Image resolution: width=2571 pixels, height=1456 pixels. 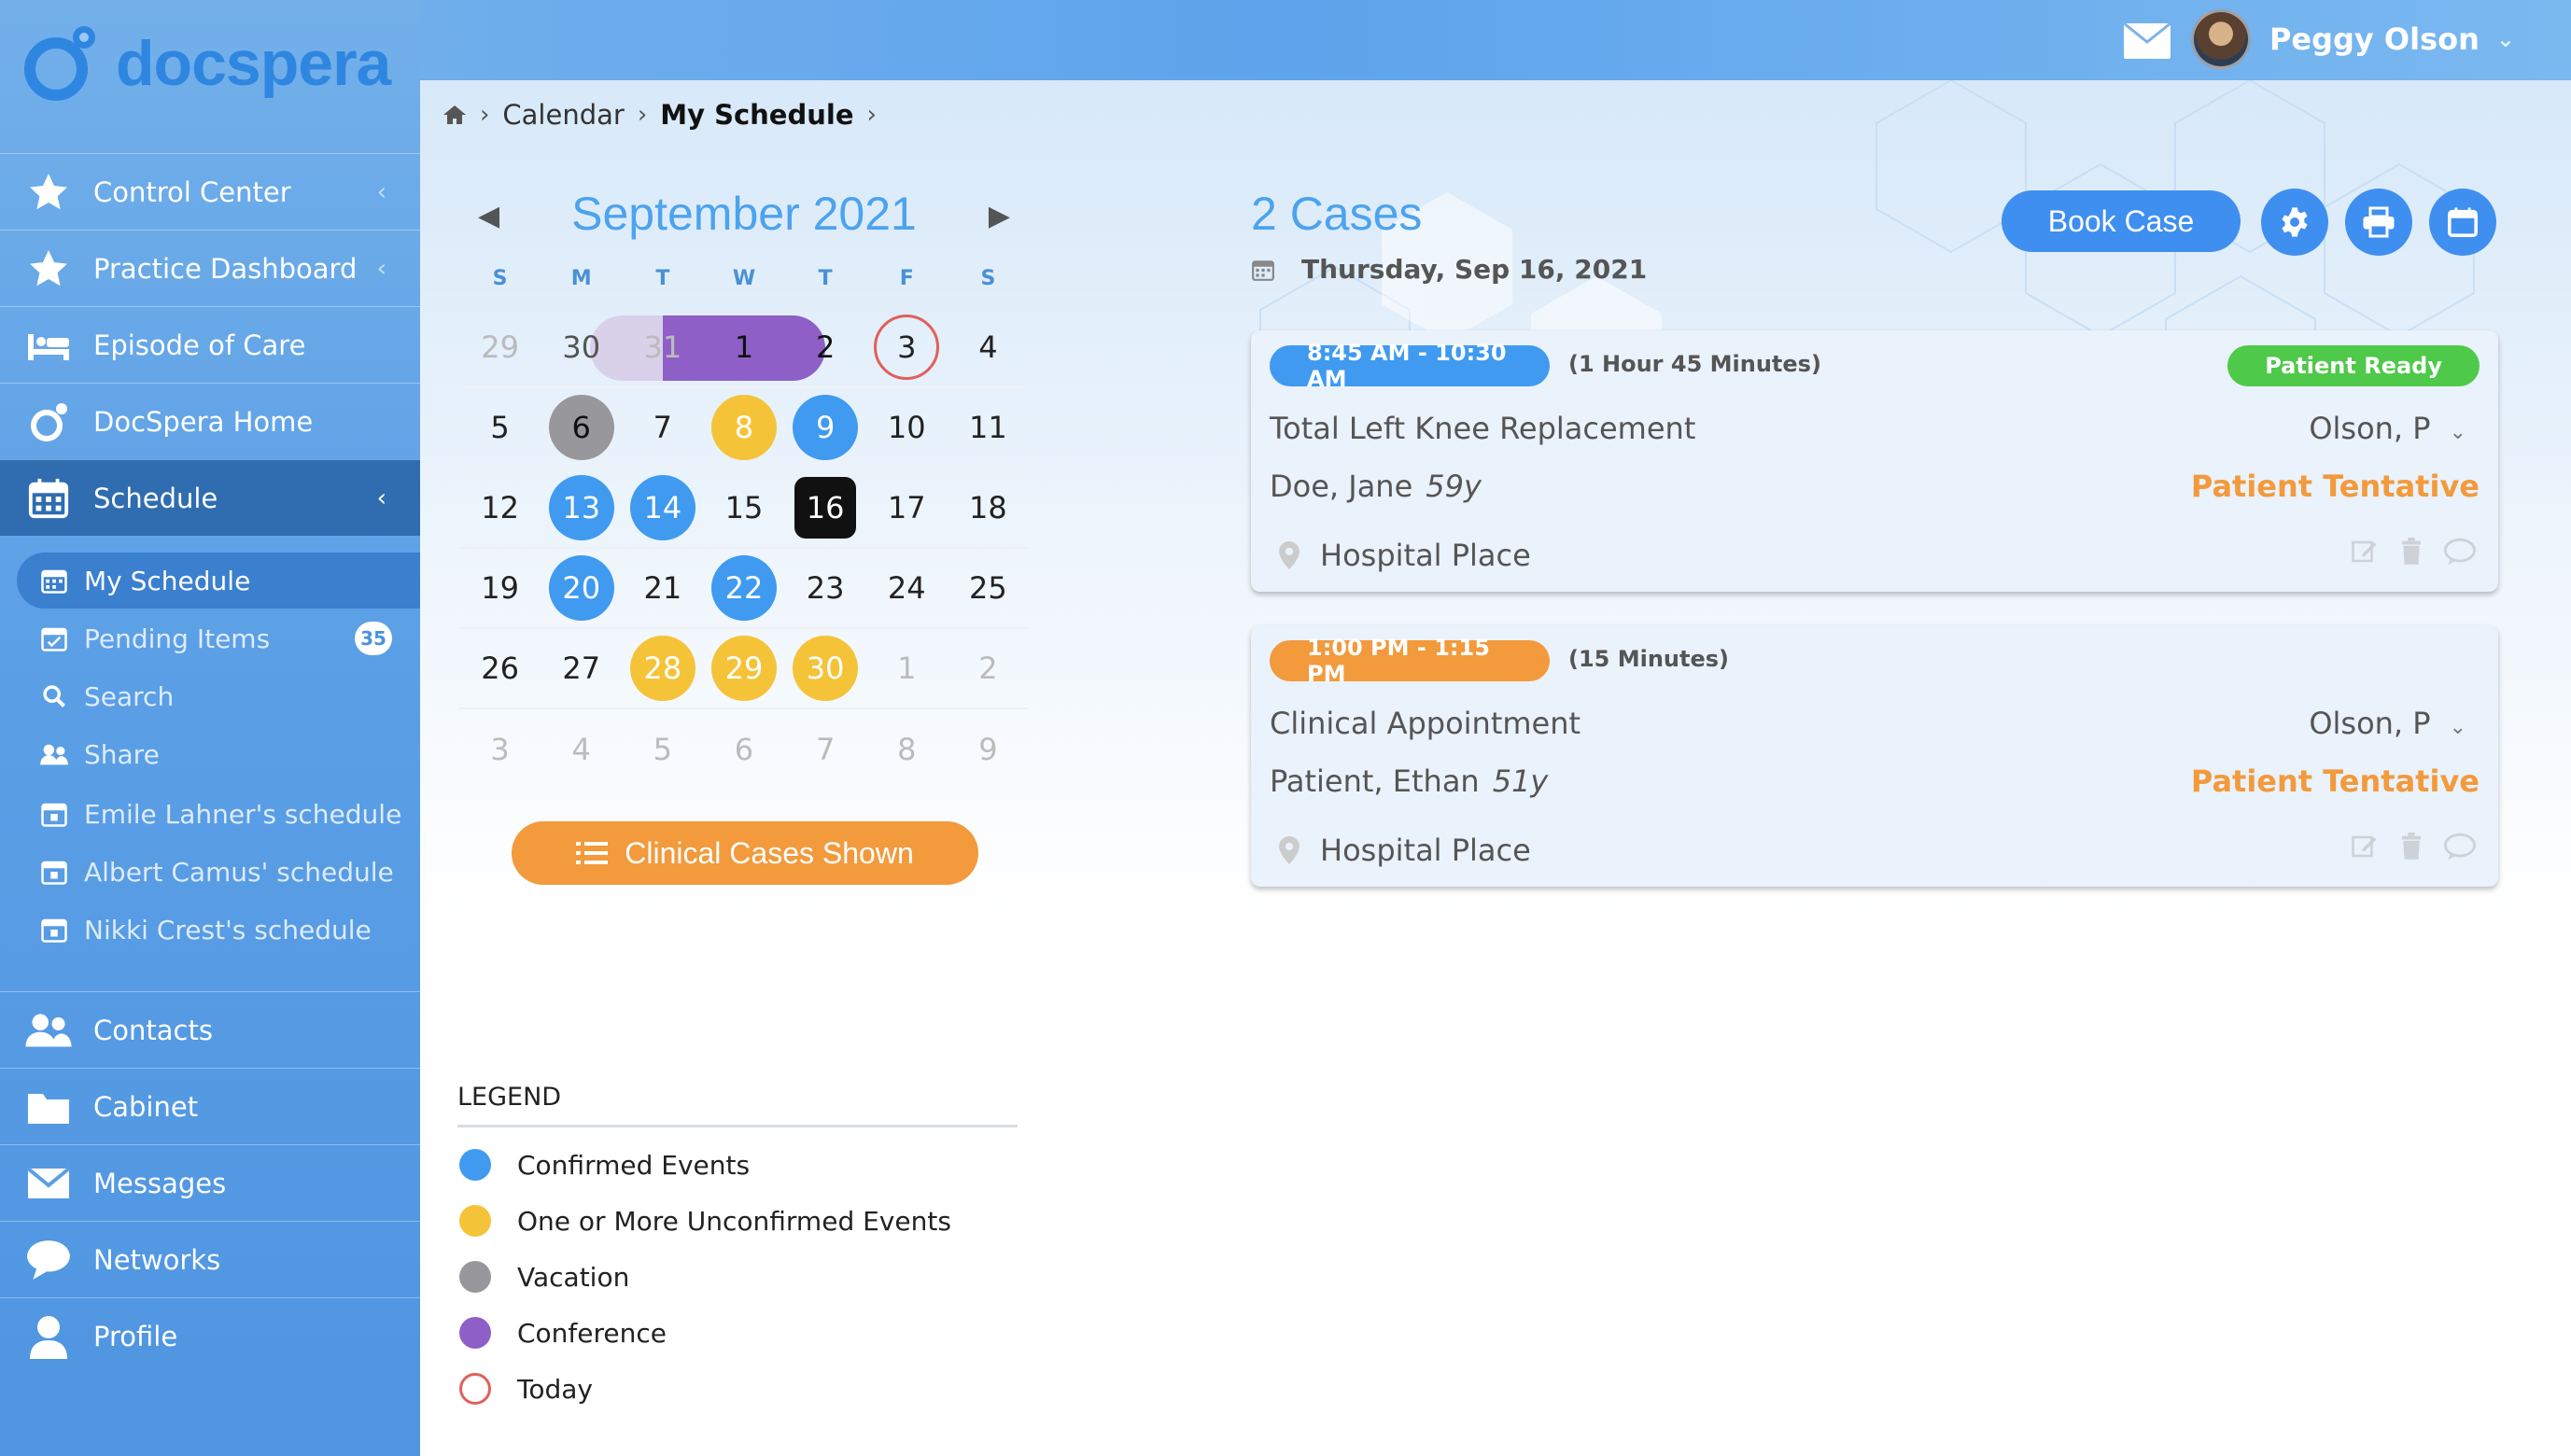 What do you see at coordinates (555, 1389) in the screenshot?
I see `legend-label: Today` at bounding box center [555, 1389].